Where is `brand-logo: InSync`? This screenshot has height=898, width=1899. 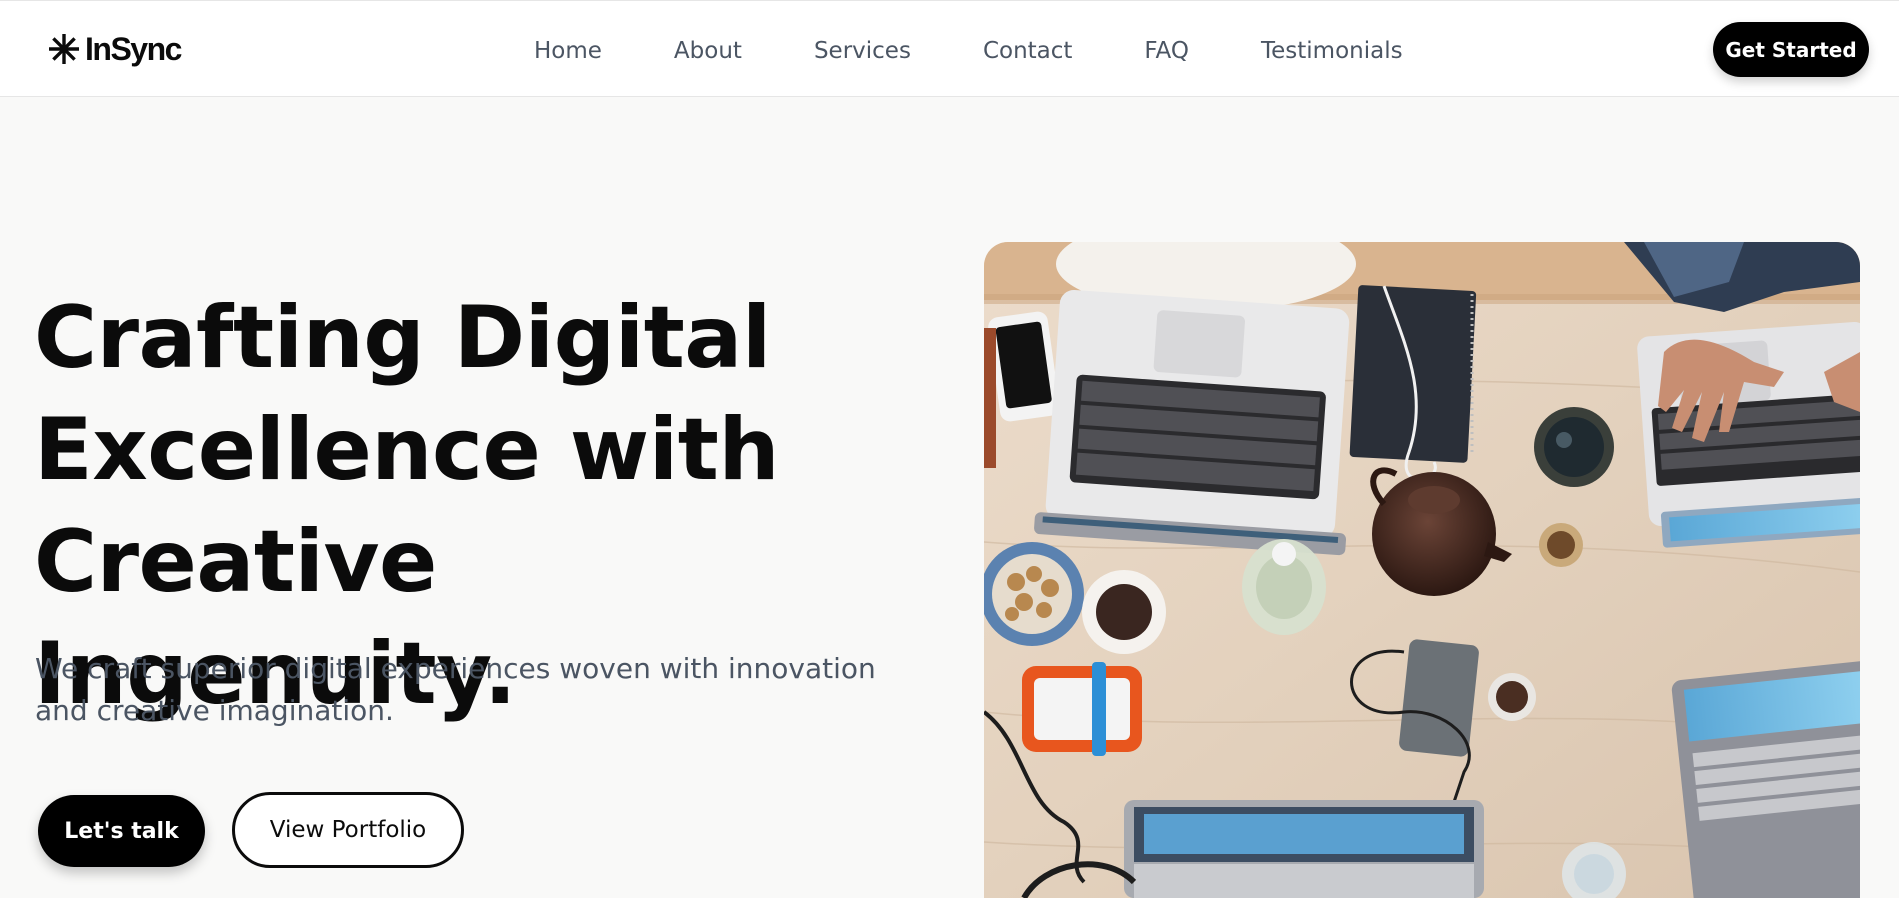 brand-logo: InSync is located at coordinates (115, 49).